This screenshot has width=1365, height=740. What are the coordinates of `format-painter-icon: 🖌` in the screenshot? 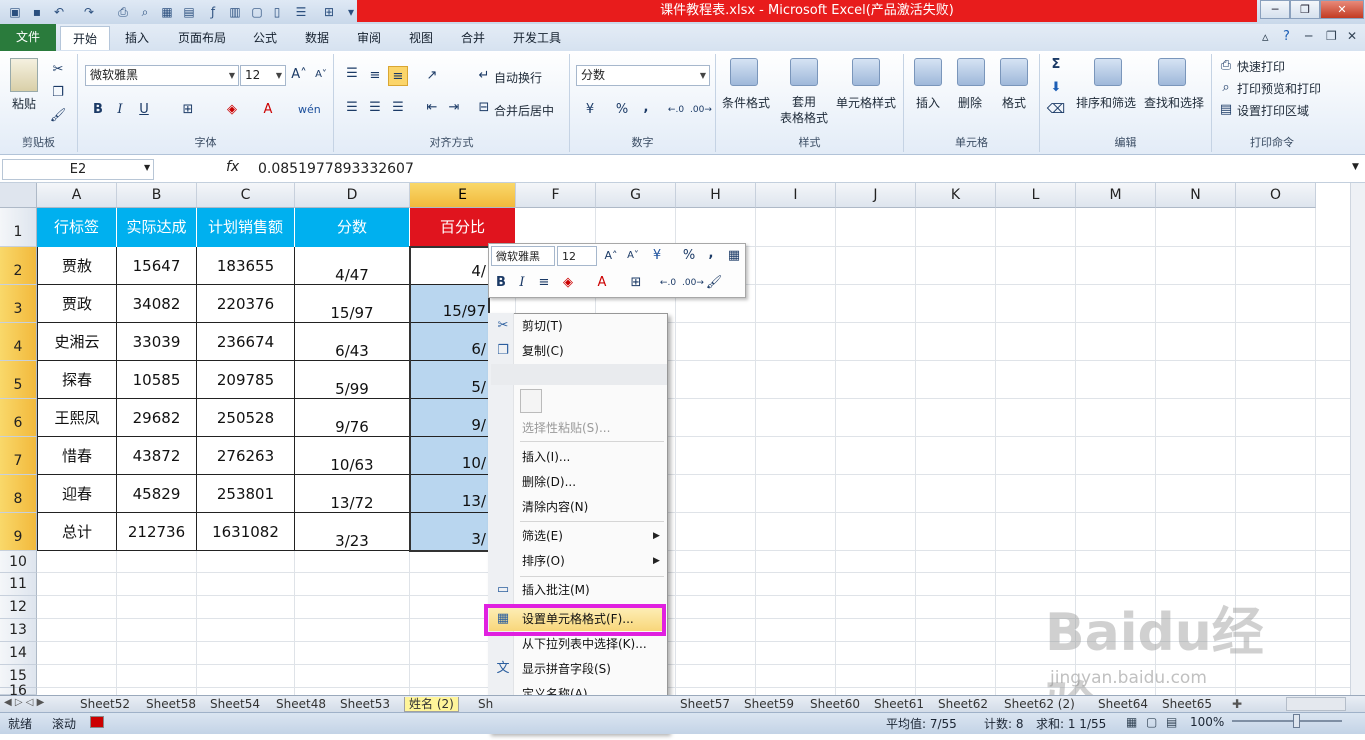 It's located at (58, 116).